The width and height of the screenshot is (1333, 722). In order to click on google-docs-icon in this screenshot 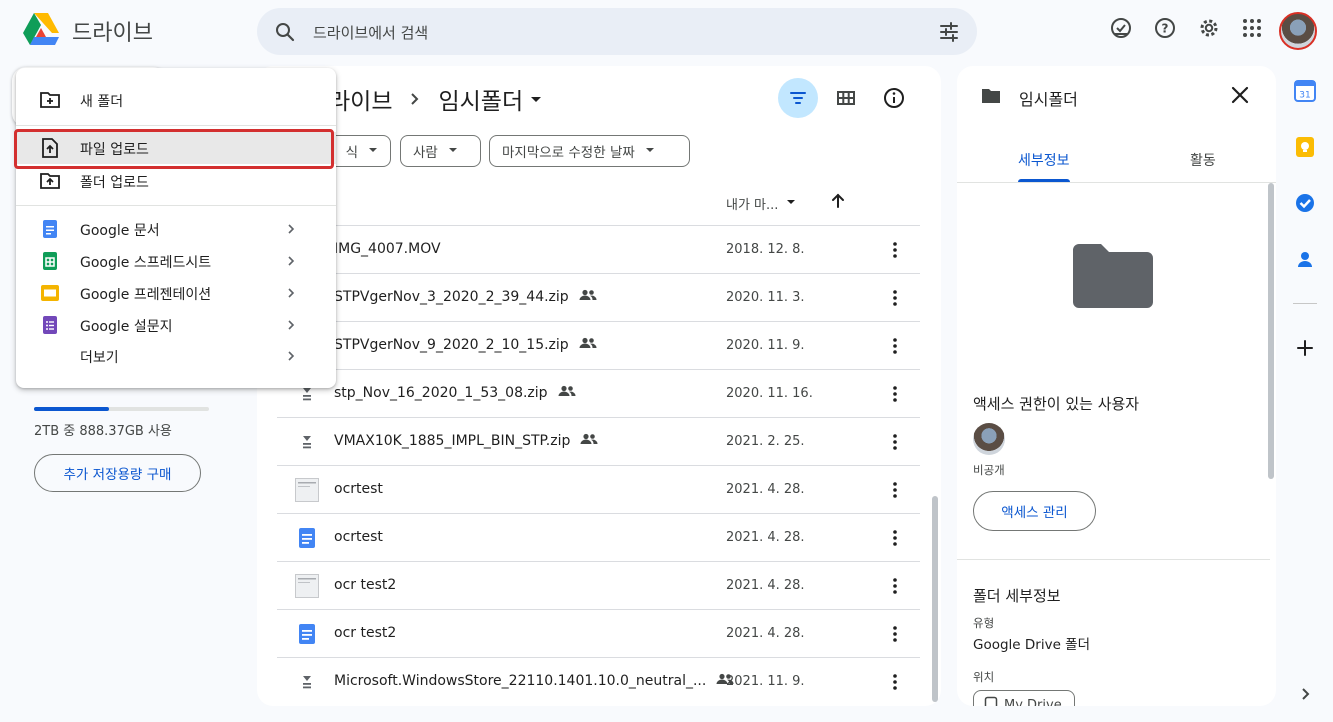, I will do `click(50, 229)`.